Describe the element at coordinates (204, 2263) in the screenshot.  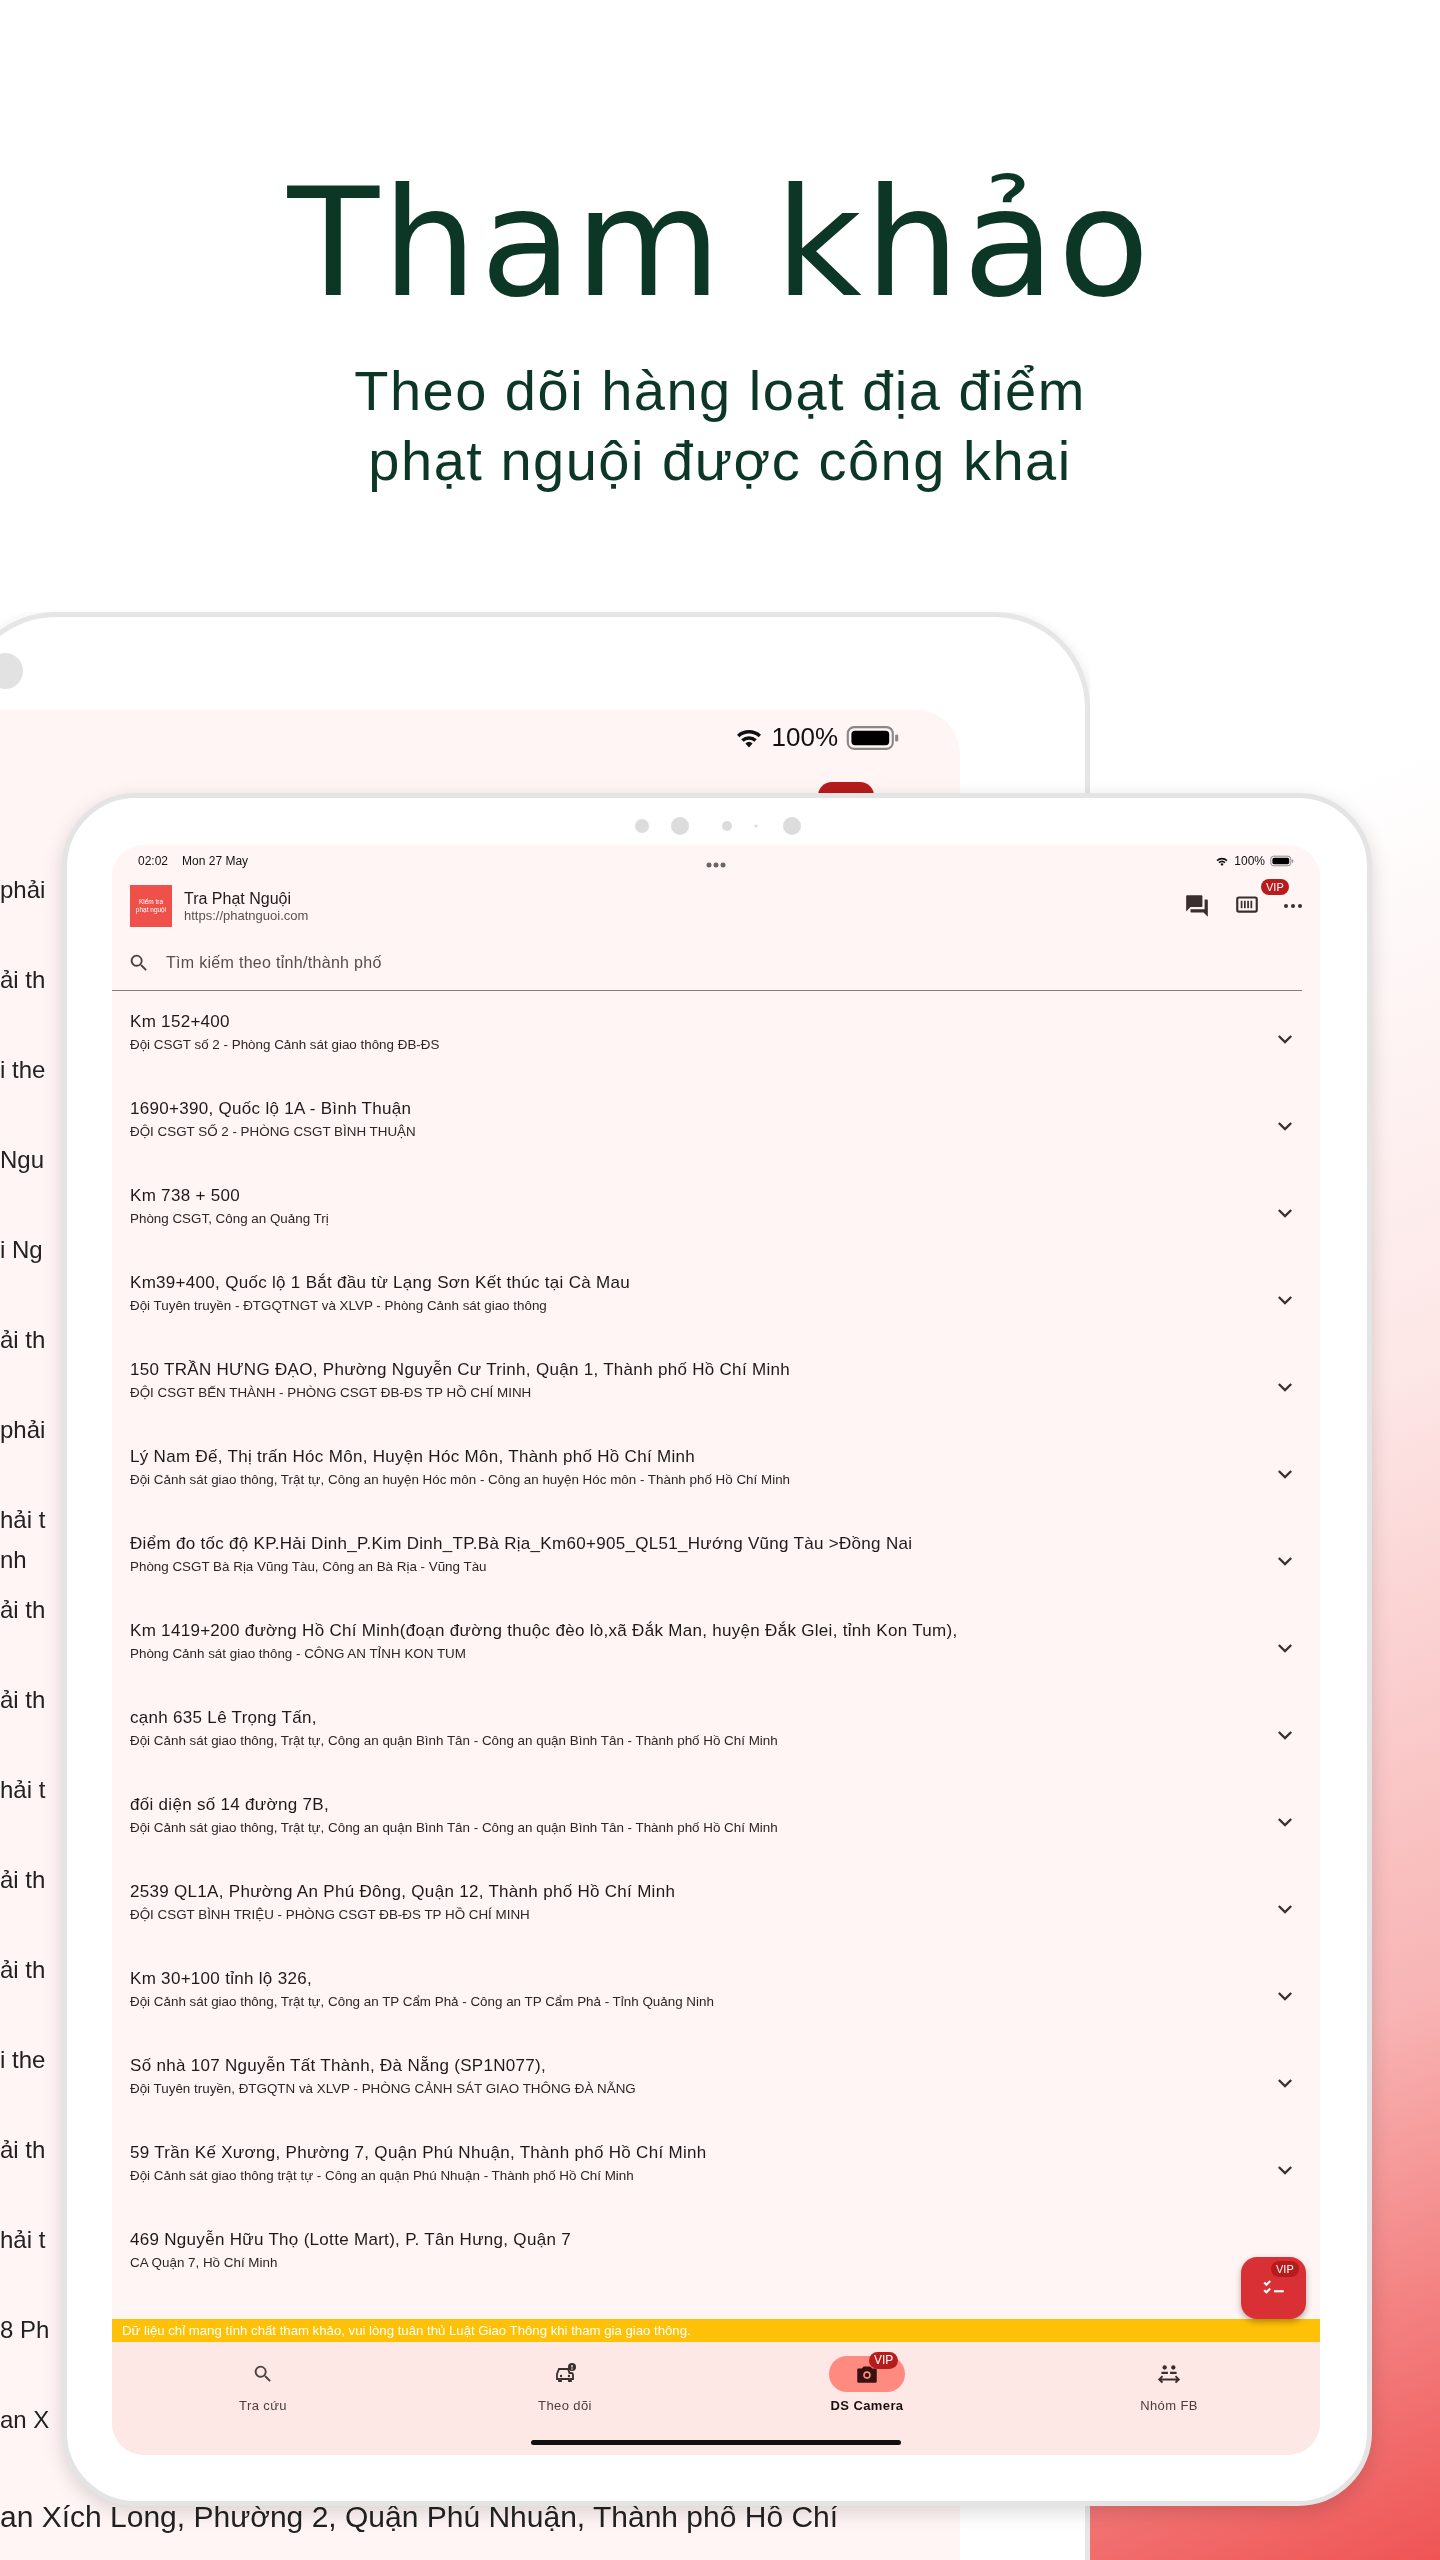
I see `location-unit: CA Quận 7, Hồ Chí Minh` at that location.